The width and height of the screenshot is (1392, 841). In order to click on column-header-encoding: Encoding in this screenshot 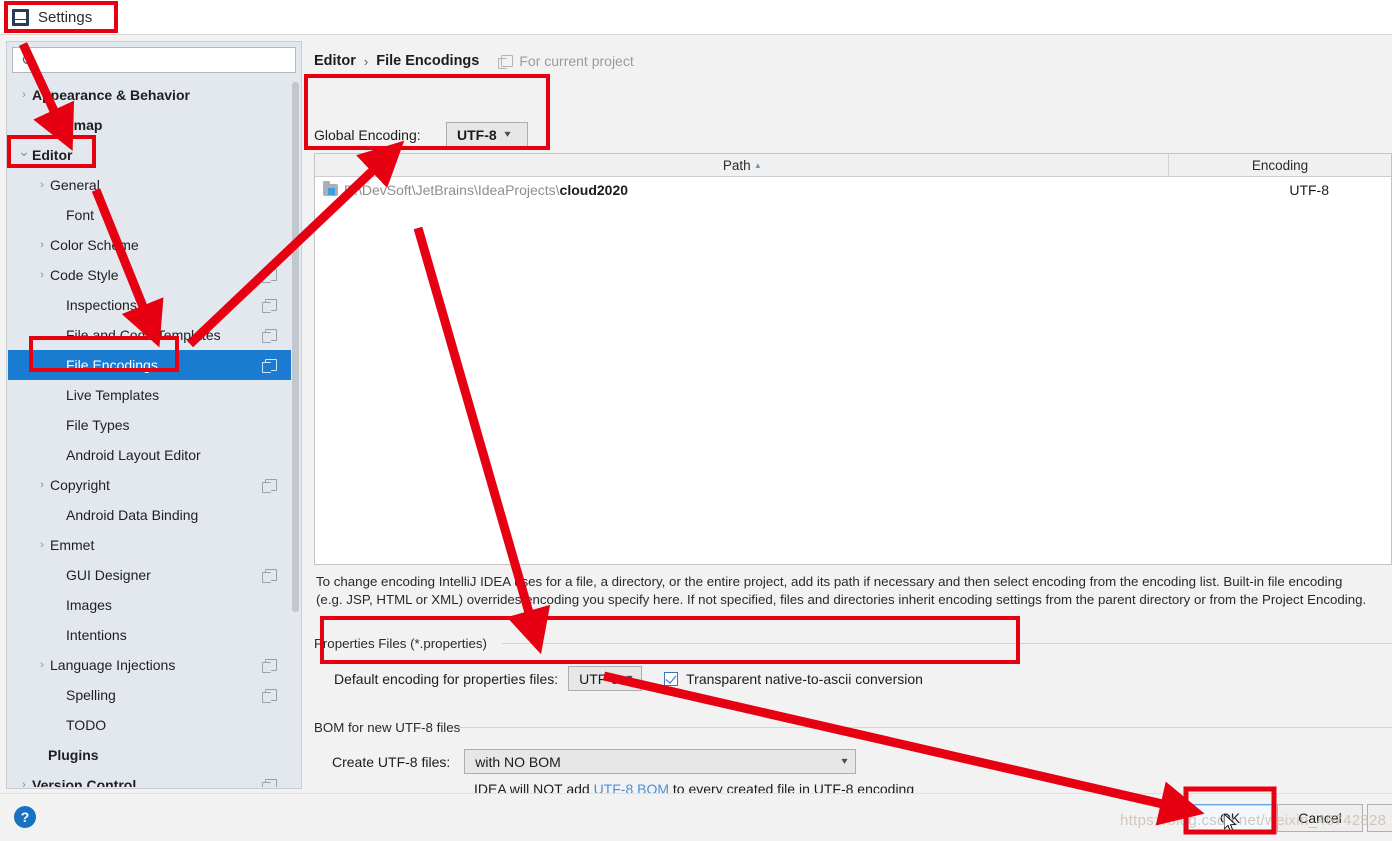, I will do `click(1280, 165)`.